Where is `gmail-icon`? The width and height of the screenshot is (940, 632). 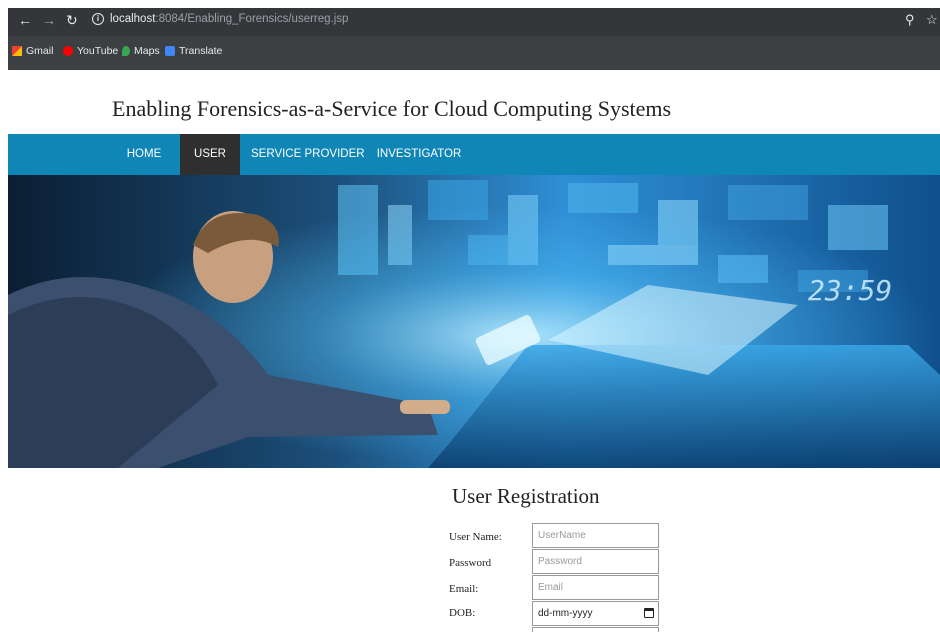 gmail-icon is located at coordinates (17, 51).